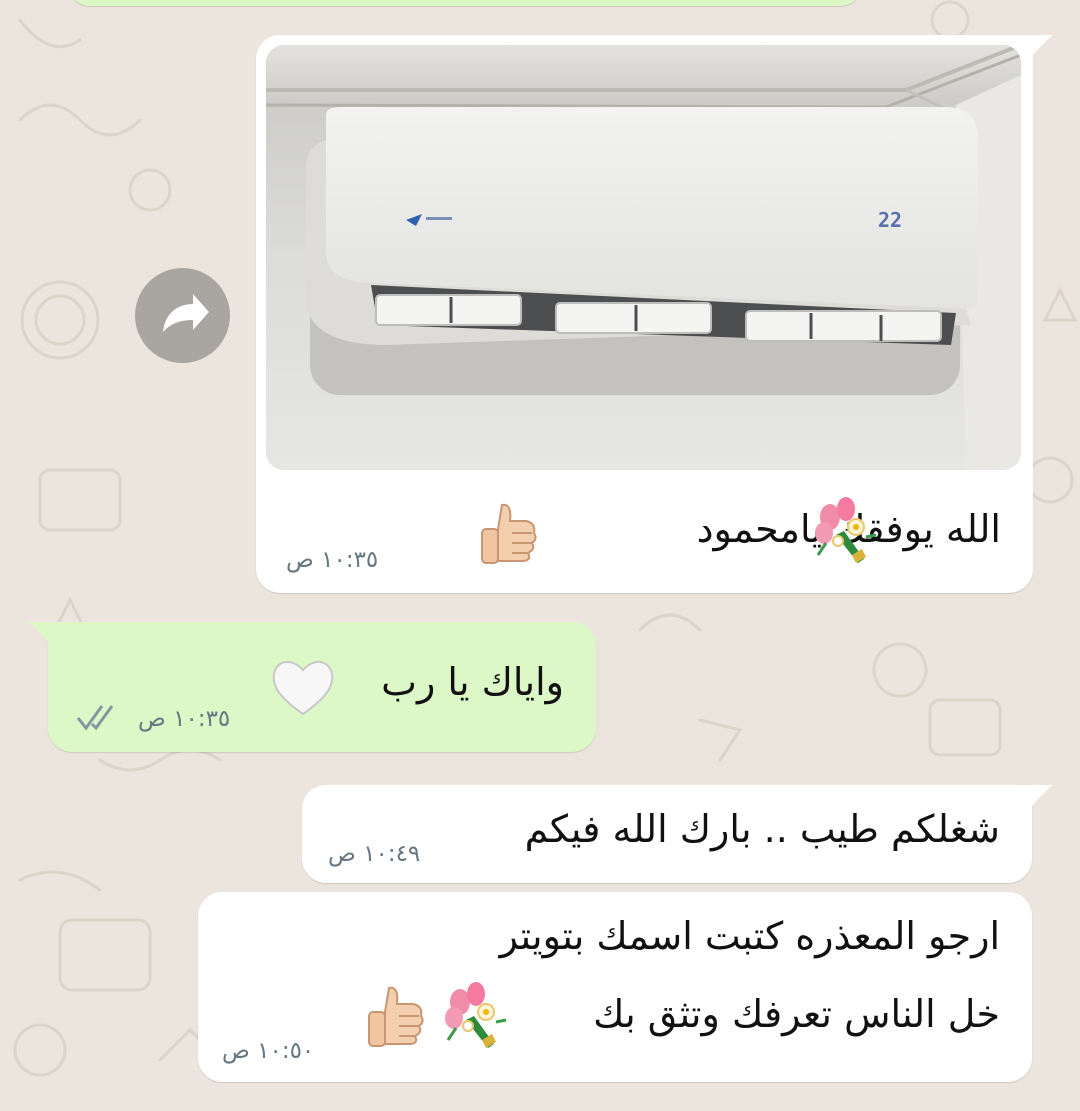 The image size is (1080, 1111). Describe the element at coordinates (762, 829) in the screenshot. I see `message-text: شغلكم طيب .. بارك الله فيكم` at that location.